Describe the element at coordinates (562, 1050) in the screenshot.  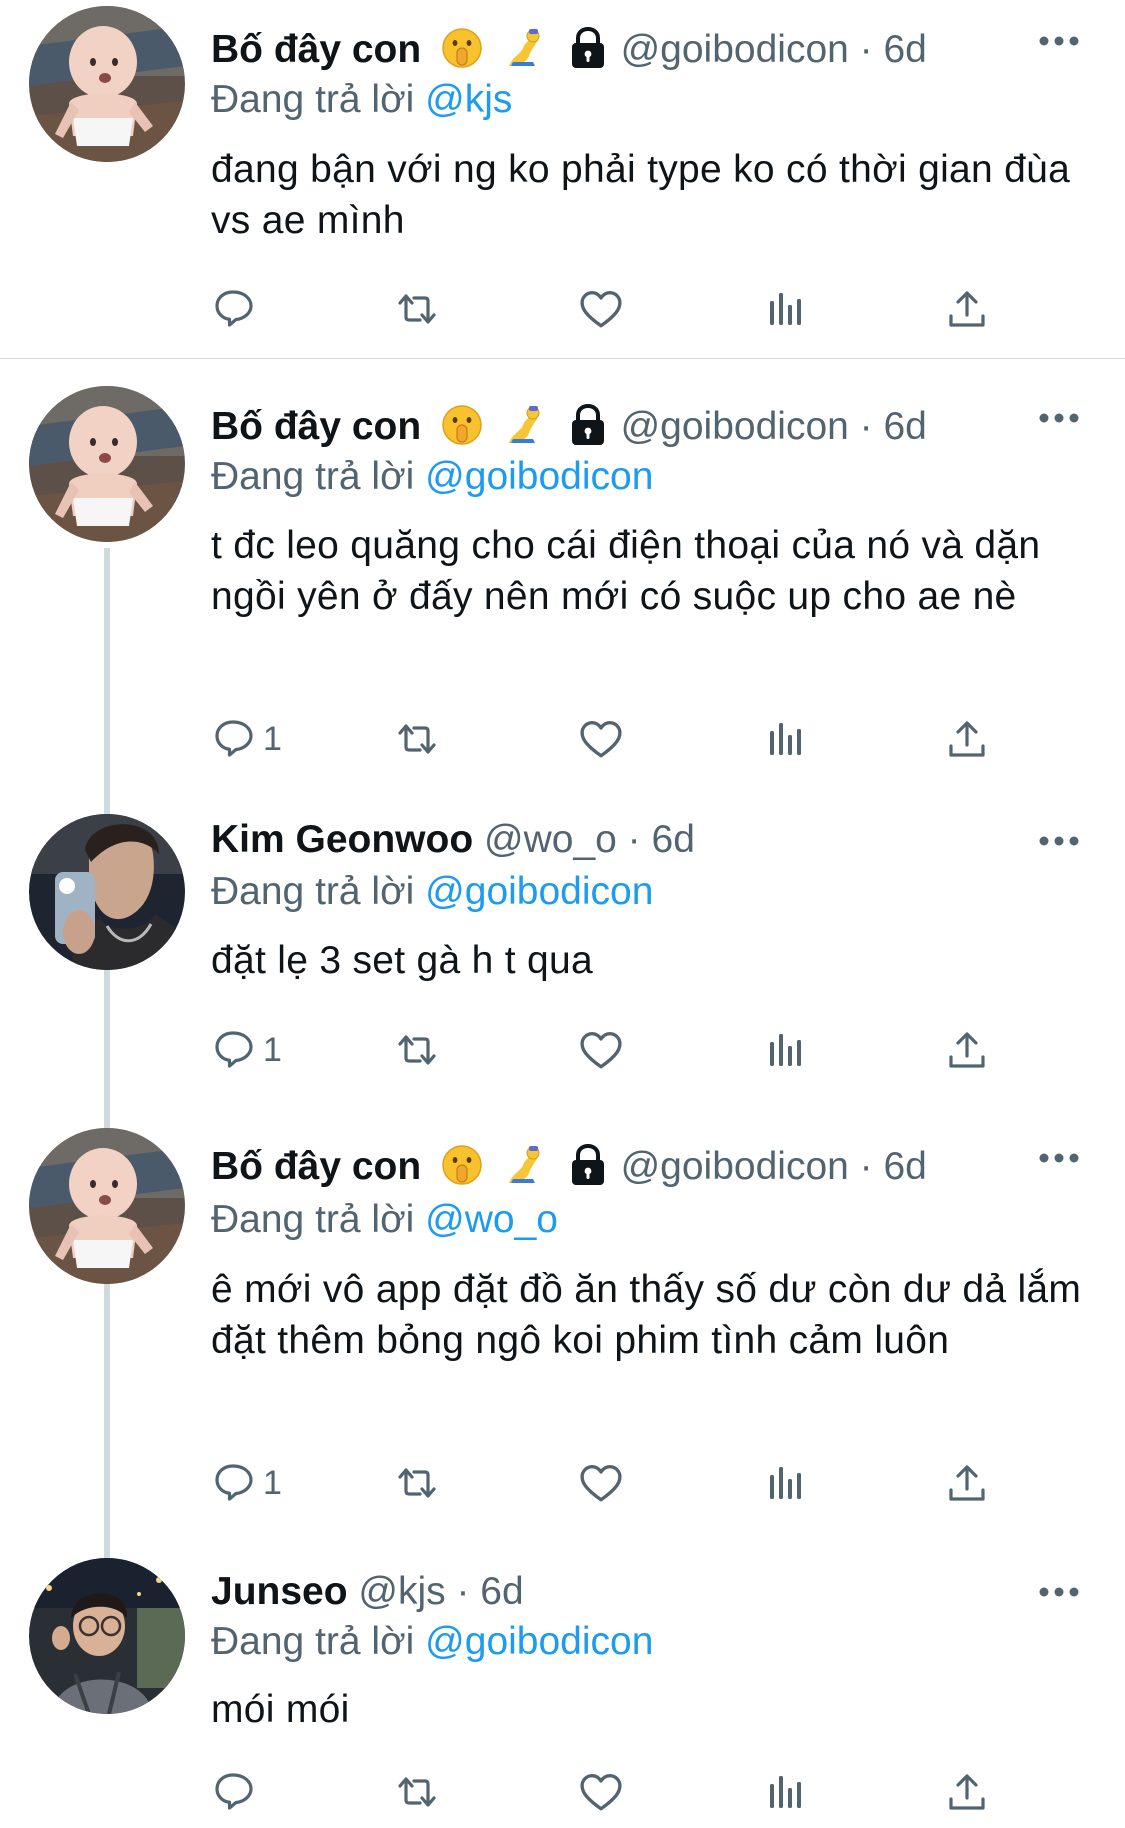
I see `action-bar: 1` at that location.